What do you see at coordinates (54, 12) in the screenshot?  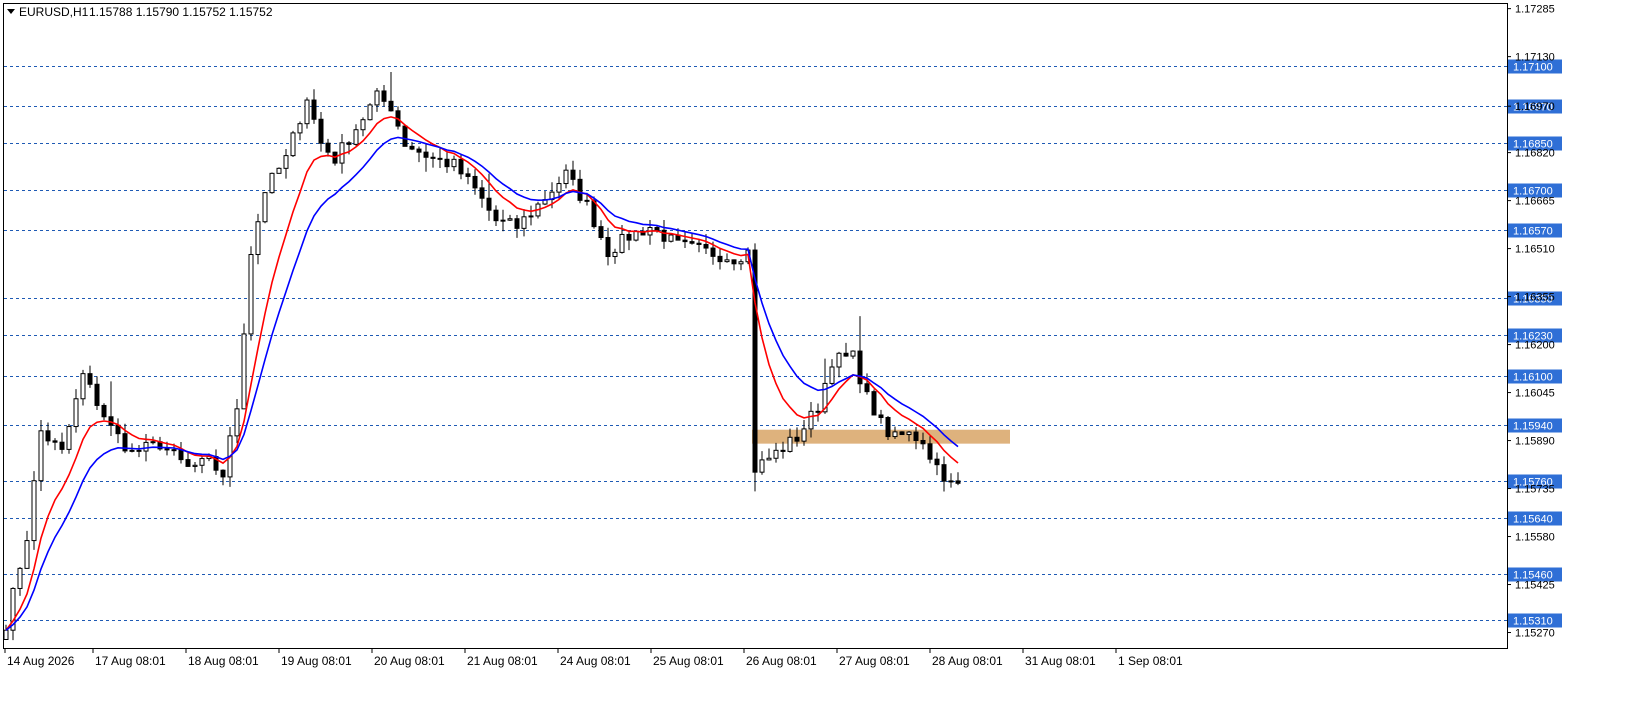 I see `symbol-label: EURUSD,H1` at bounding box center [54, 12].